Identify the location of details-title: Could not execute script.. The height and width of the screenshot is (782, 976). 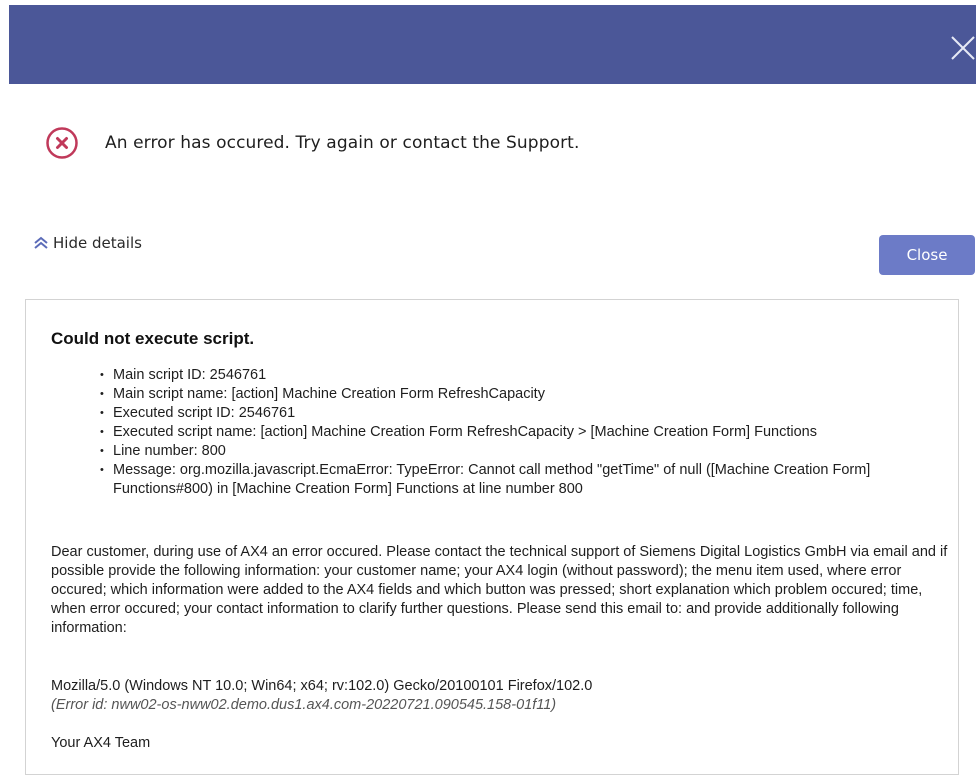
(153, 338).